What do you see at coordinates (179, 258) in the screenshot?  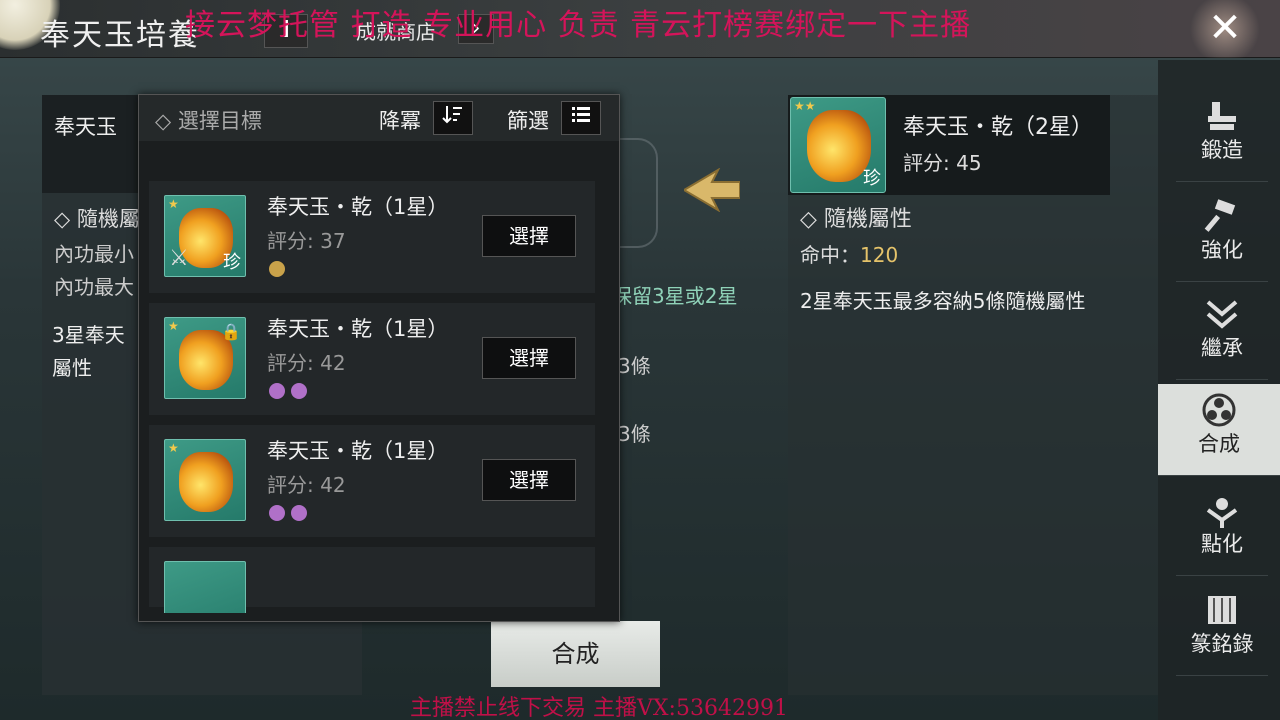 I see `sword-icon: ⚔` at bounding box center [179, 258].